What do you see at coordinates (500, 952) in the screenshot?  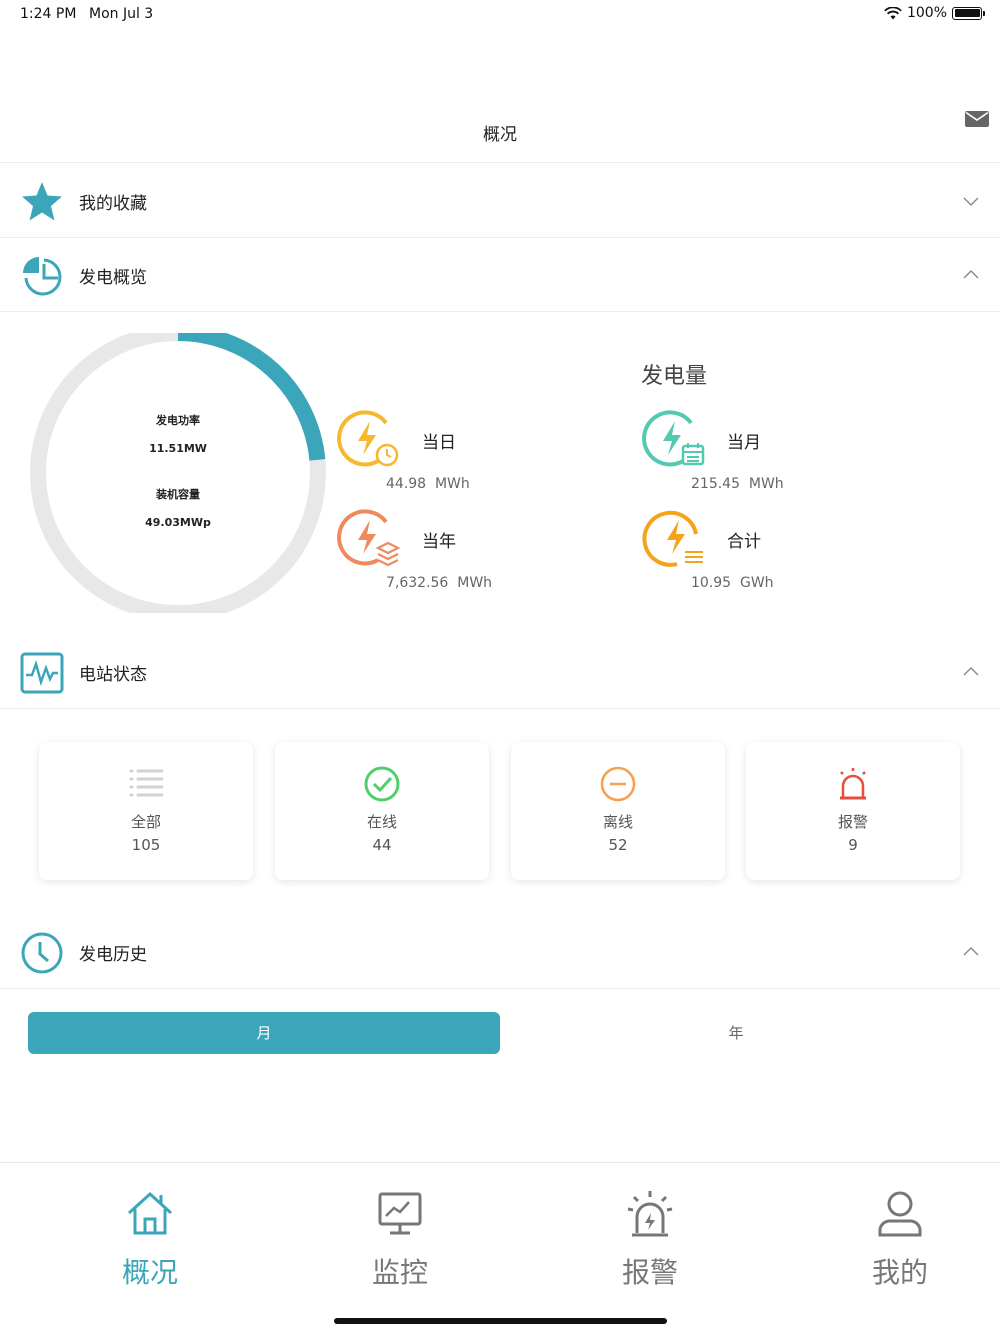 I see `section-history: 发电历史` at bounding box center [500, 952].